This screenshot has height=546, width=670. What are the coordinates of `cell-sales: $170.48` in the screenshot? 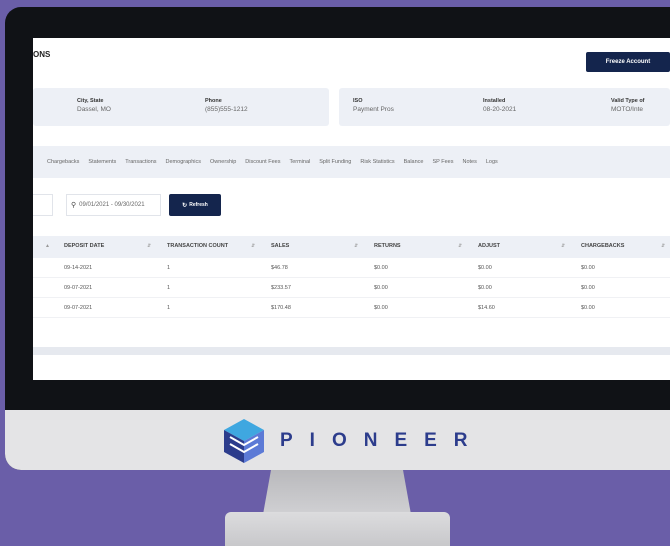 It's located at (281, 308).